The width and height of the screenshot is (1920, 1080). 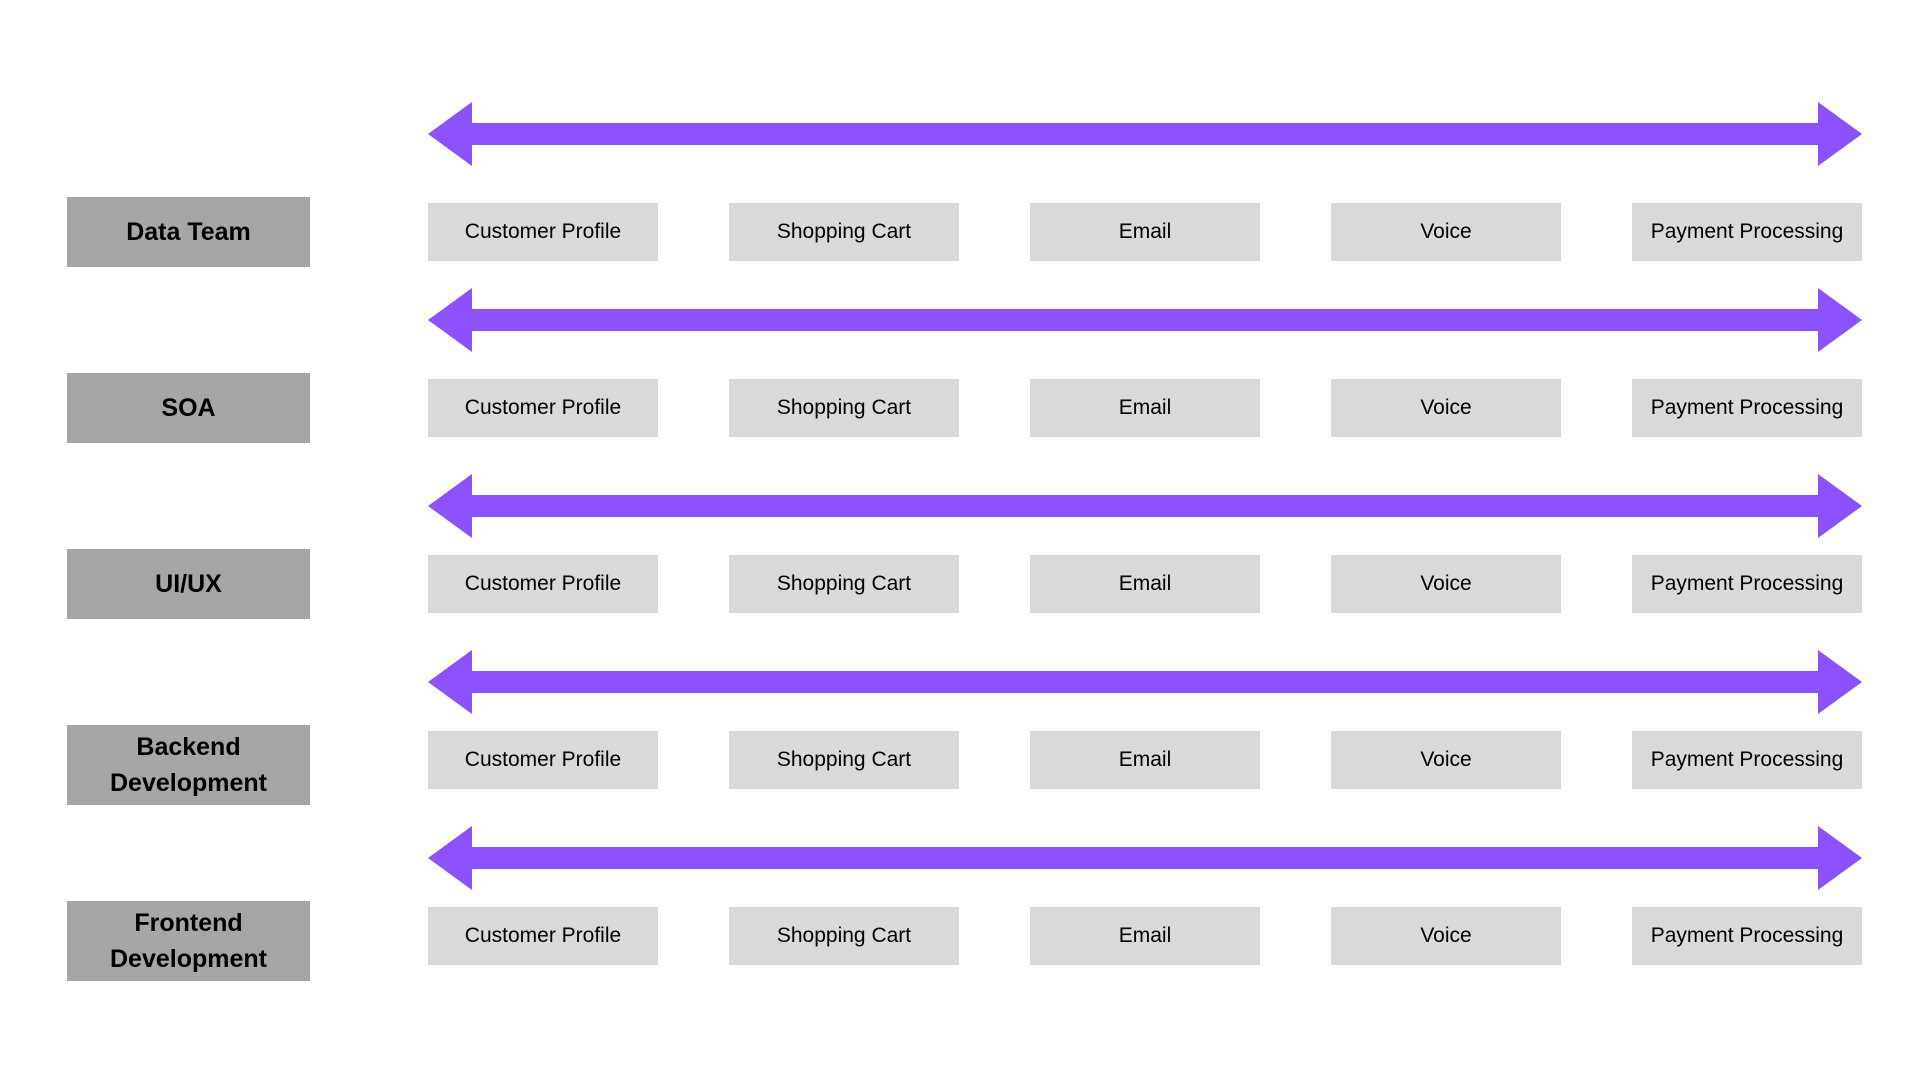 I want to click on team-label-frontend-development: Frontend Development, so click(x=188, y=941).